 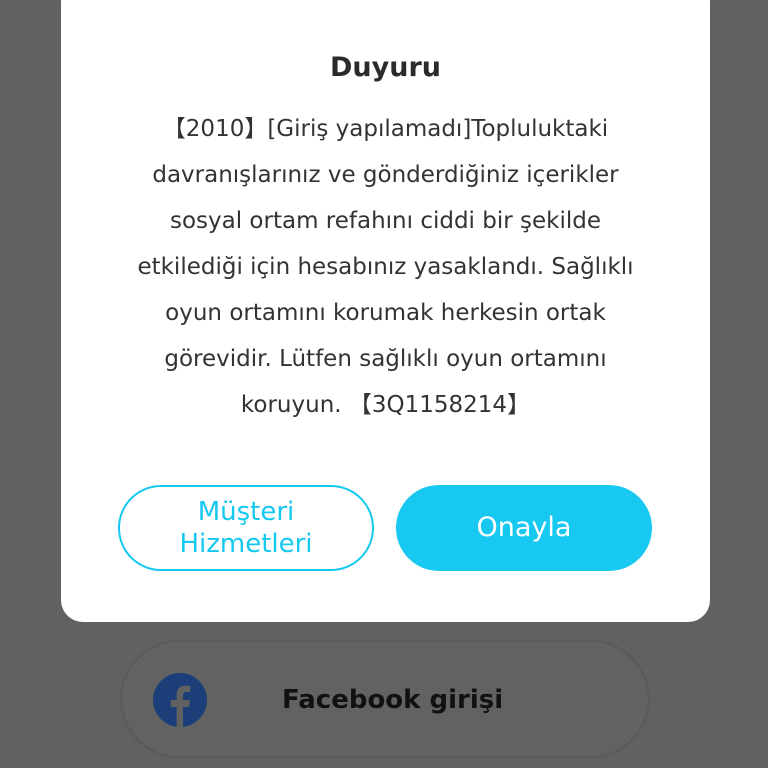 What do you see at coordinates (524, 528) in the screenshot?
I see `confirm-button: Onayla` at bounding box center [524, 528].